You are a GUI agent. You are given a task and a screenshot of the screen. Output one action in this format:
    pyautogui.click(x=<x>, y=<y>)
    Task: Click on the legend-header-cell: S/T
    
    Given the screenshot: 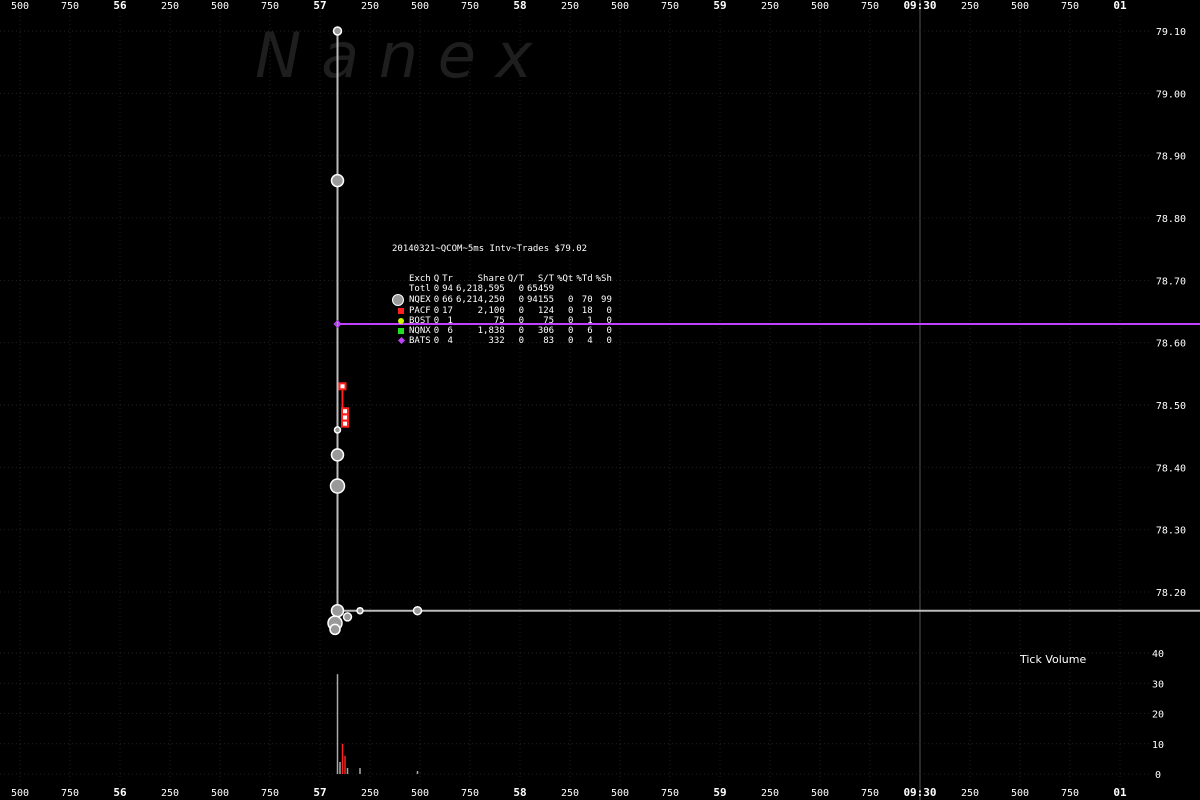 What is the action you would take?
    pyautogui.click(x=546, y=279)
    